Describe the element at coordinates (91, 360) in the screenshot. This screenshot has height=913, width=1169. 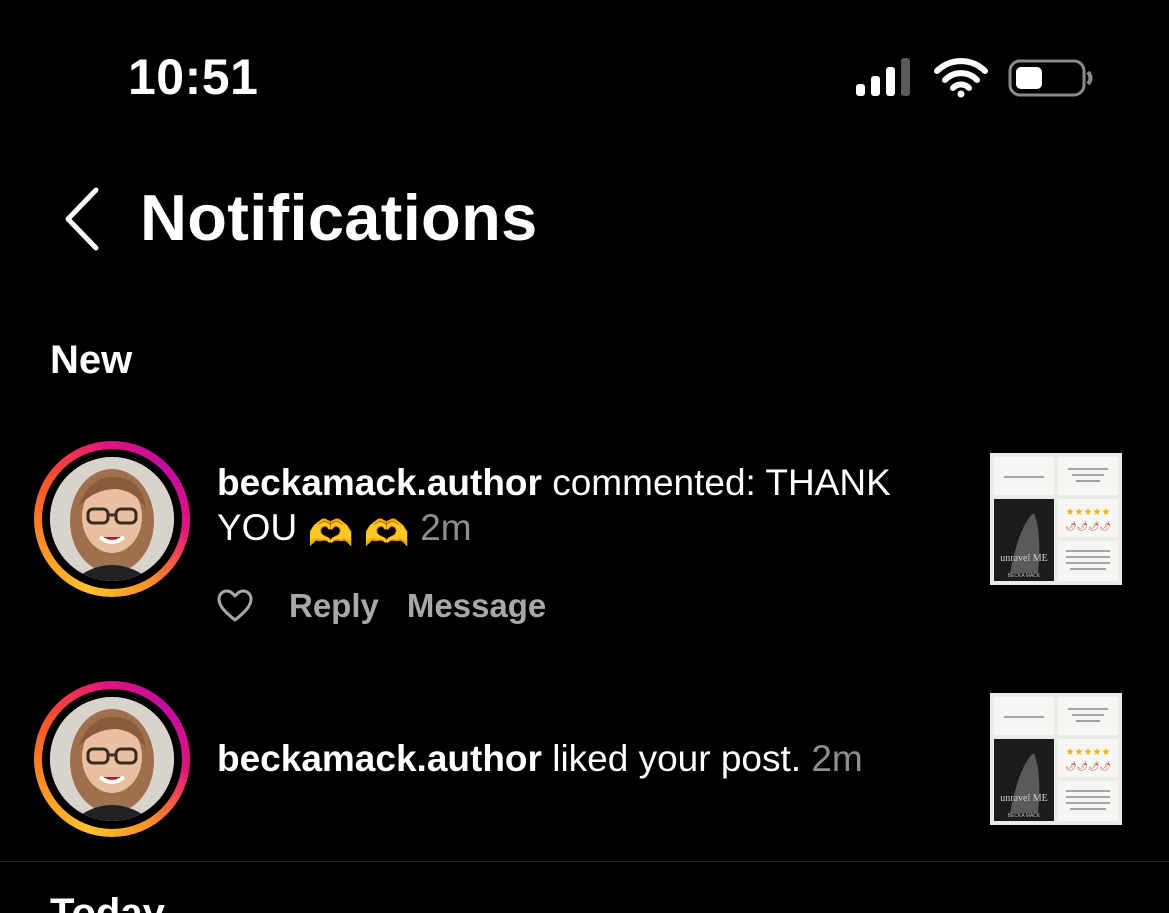
I see `section-heading-new: New` at that location.